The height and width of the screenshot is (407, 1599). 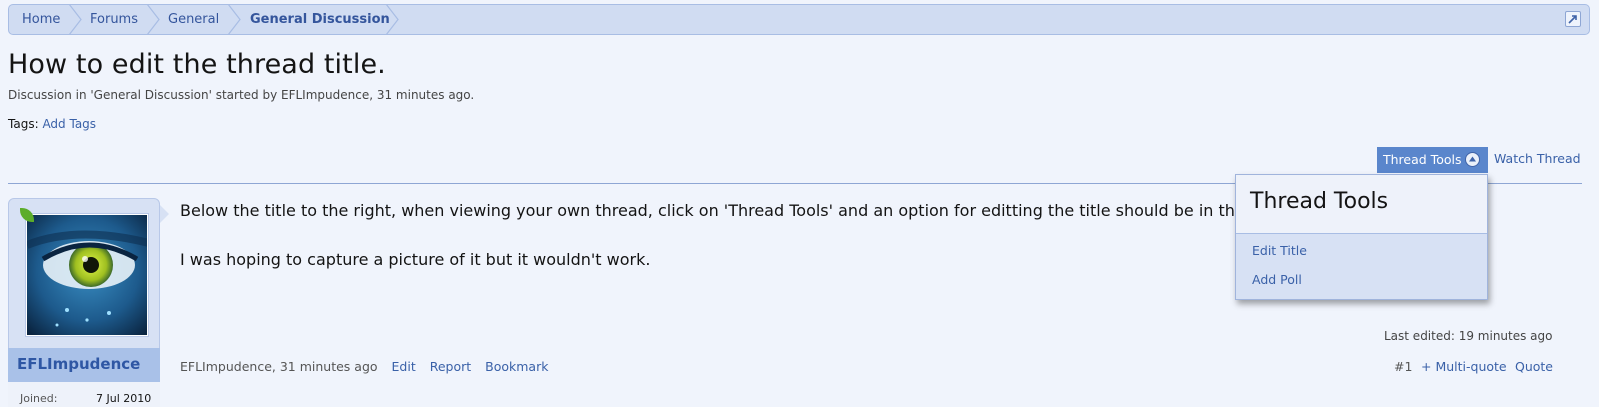 What do you see at coordinates (193, 19) in the screenshot?
I see `breadcrumb-general: General` at bounding box center [193, 19].